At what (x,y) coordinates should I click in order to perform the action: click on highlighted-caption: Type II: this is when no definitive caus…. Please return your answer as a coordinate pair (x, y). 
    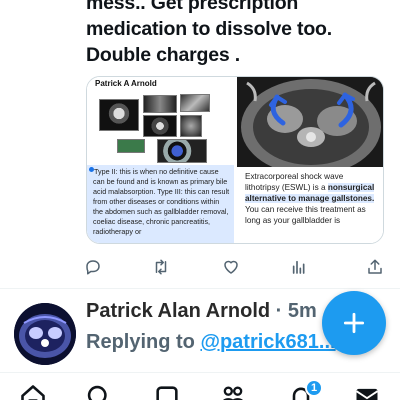
    Looking at the image, I should click on (160, 204).